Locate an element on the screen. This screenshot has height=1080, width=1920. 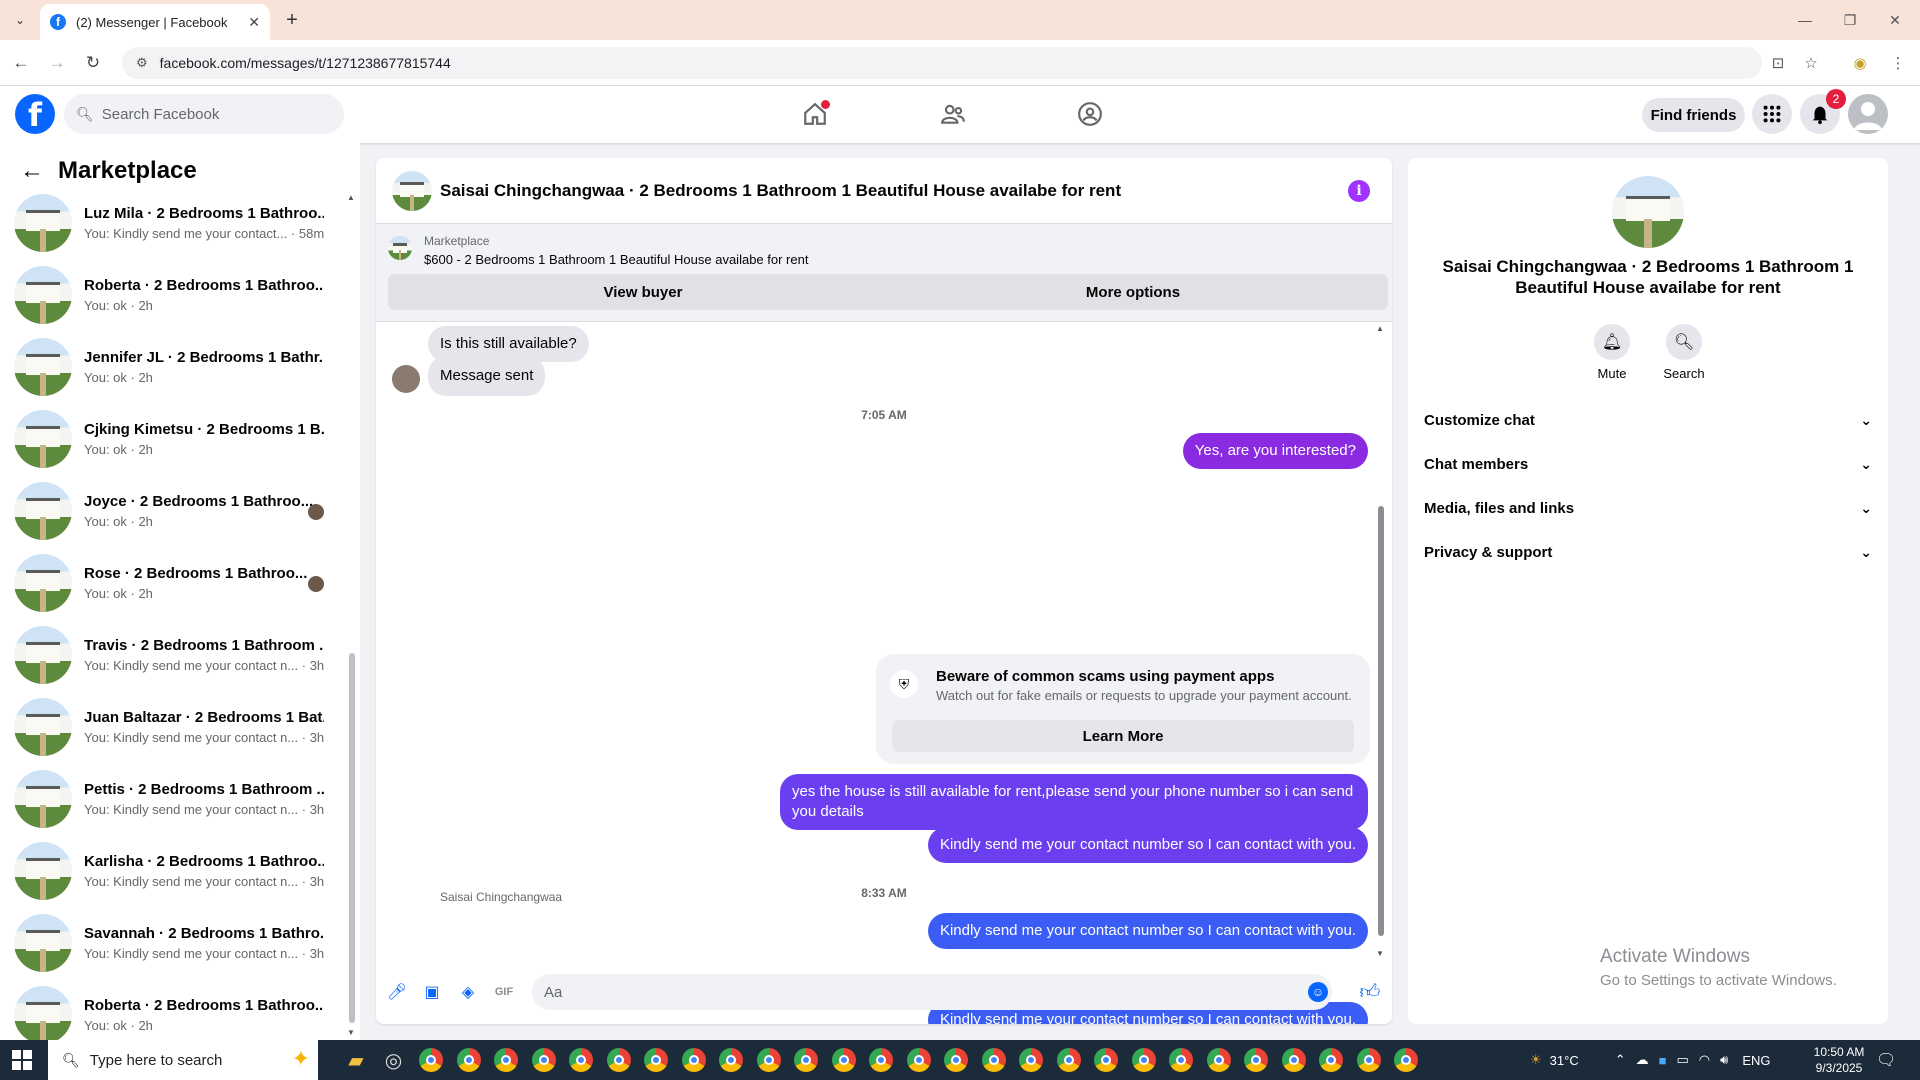
app-icon: ◎ is located at coordinates (394, 1060).